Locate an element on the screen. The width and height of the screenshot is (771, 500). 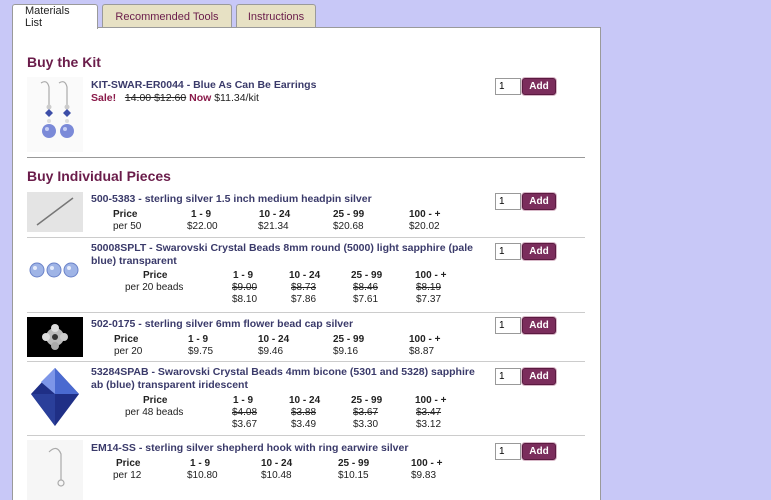
sale-badge: Sale! is located at coordinates (104, 98).